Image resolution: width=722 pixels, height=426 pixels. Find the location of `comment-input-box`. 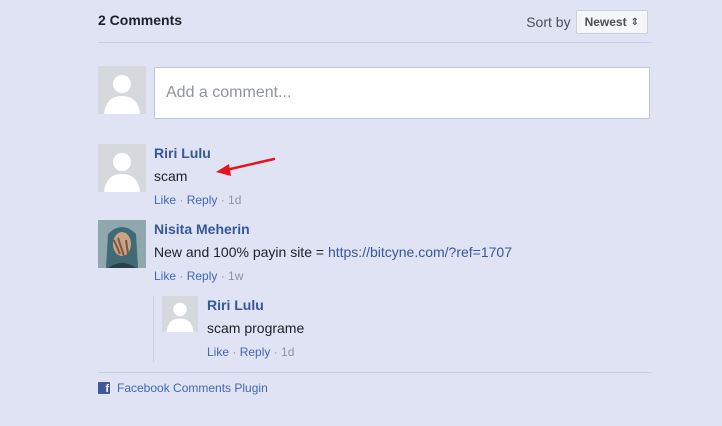

comment-input-box is located at coordinates (402, 93).